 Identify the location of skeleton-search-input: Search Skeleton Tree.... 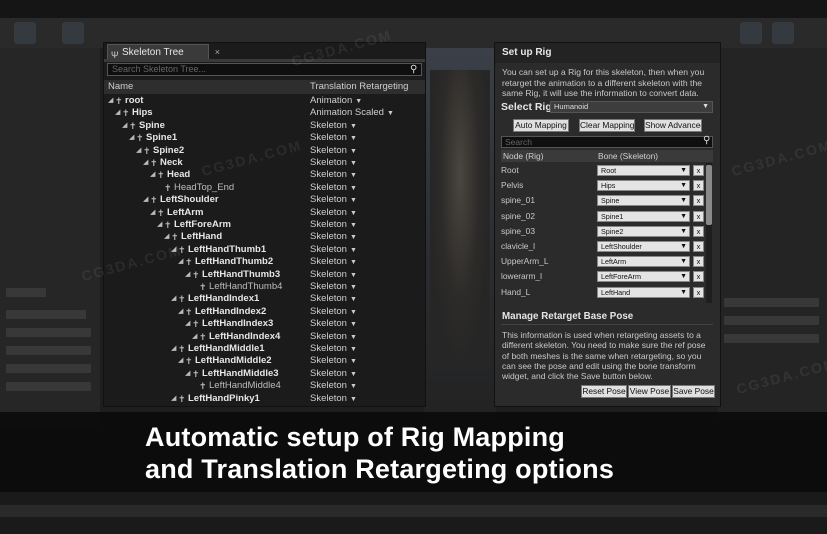
(264, 69).